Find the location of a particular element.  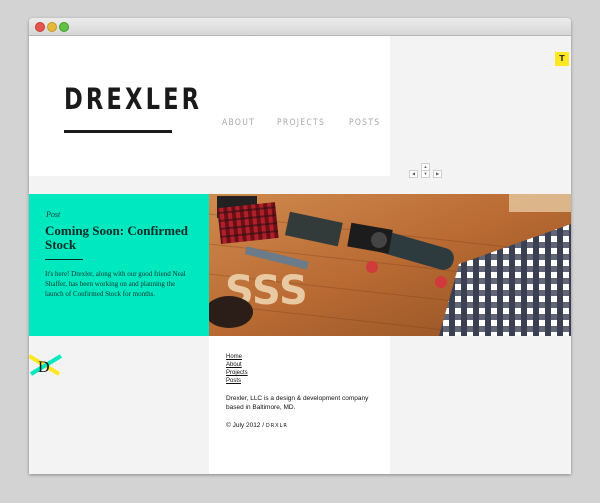

post-label: Post is located at coordinates (53, 214).